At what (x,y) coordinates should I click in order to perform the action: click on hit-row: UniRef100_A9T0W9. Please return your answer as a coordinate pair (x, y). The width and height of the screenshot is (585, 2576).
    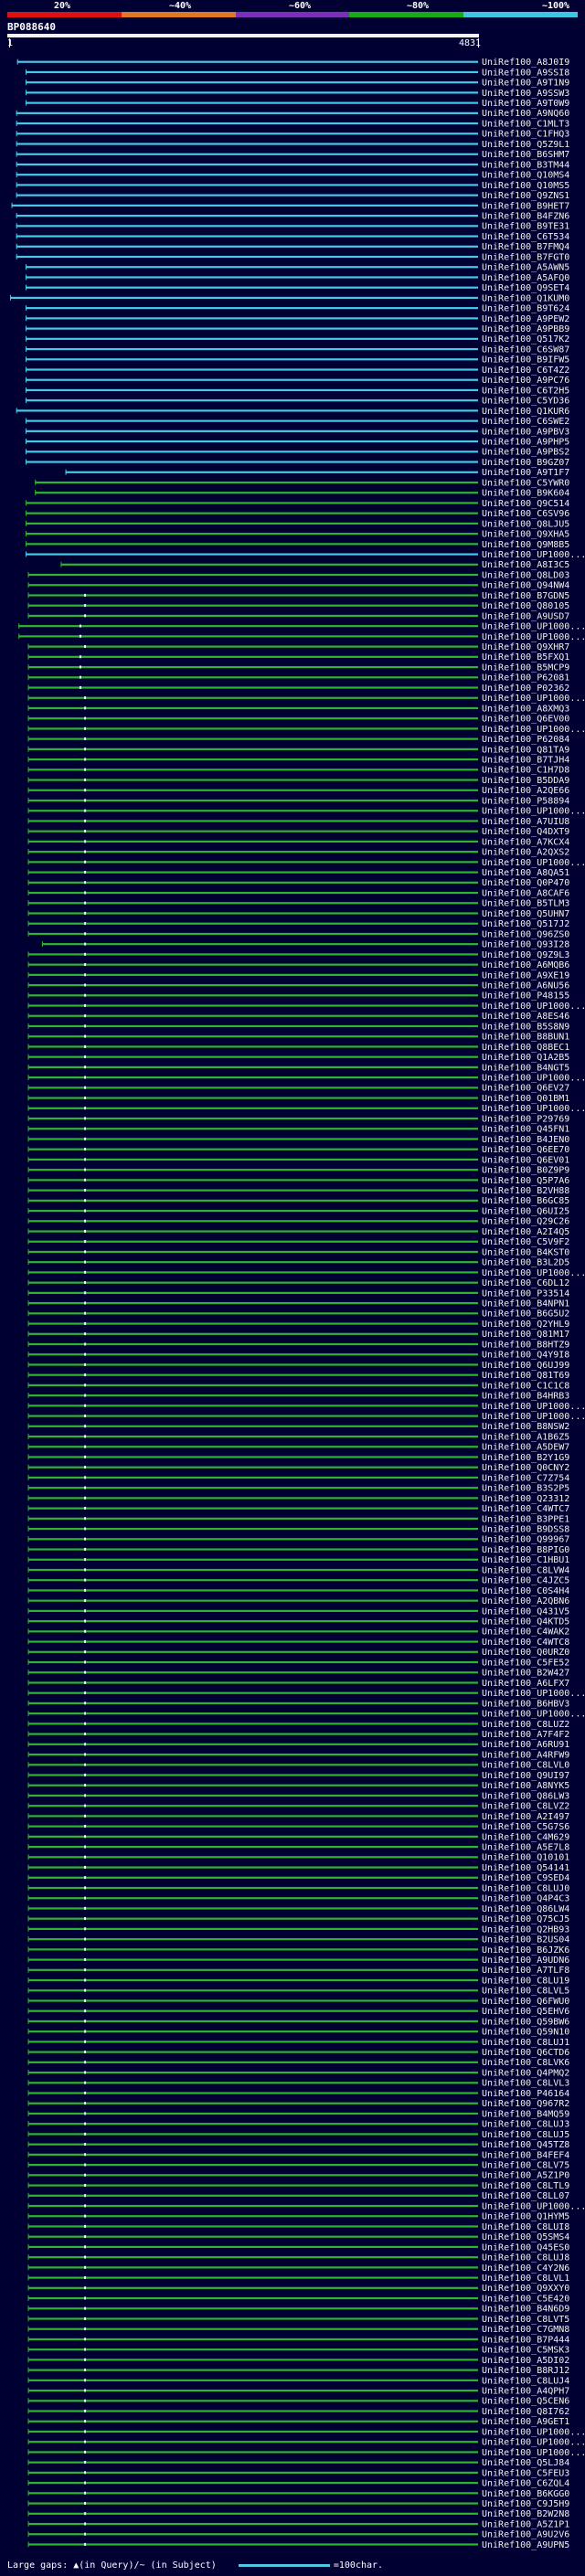
    Looking at the image, I should click on (297, 104).